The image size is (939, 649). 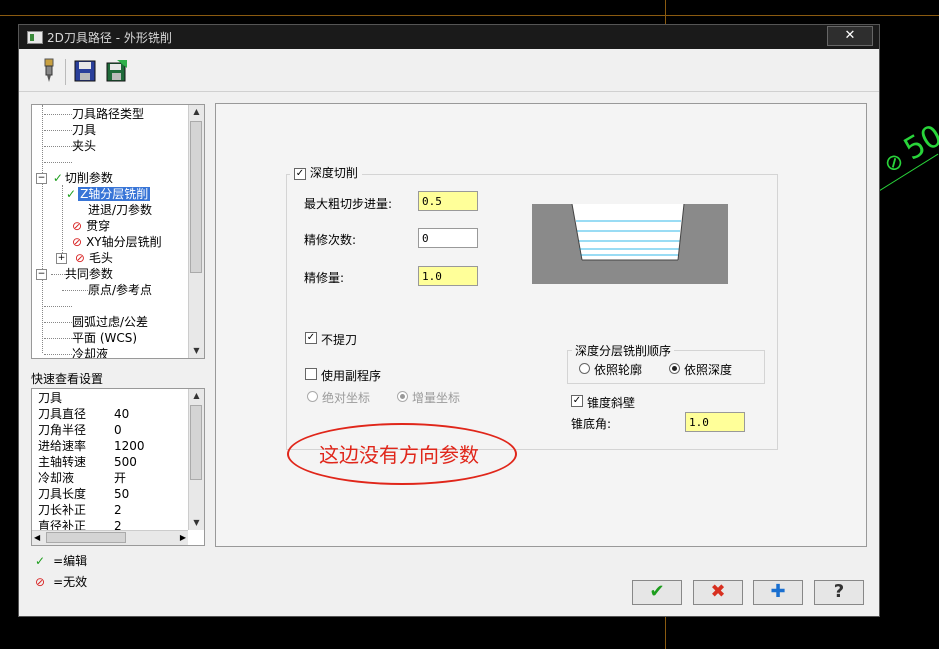 What do you see at coordinates (326, 172) in the screenshot?
I see `depth-cut-title: ✓ 深度切削` at bounding box center [326, 172].